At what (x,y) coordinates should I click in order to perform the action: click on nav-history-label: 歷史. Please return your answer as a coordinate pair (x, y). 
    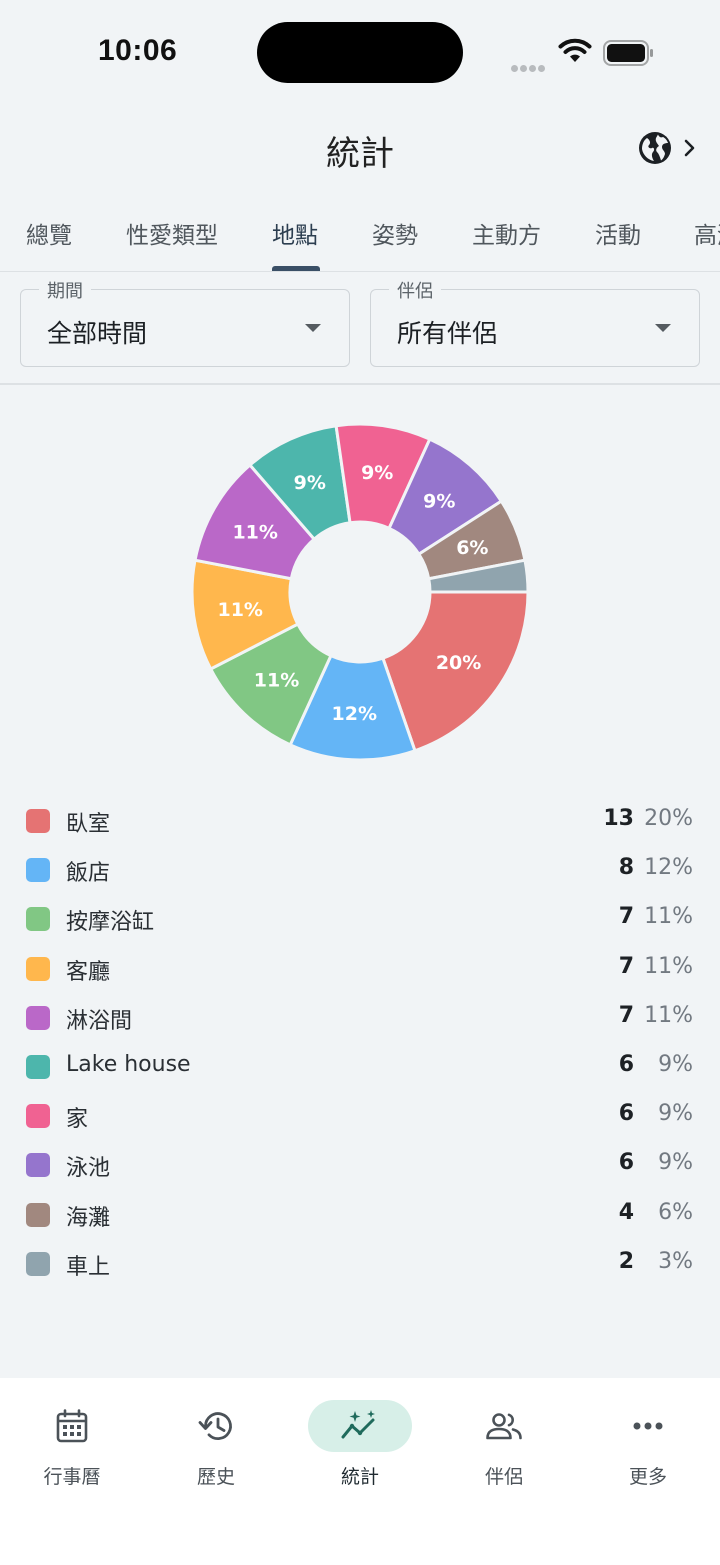
    Looking at the image, I should click on (215, 1477).